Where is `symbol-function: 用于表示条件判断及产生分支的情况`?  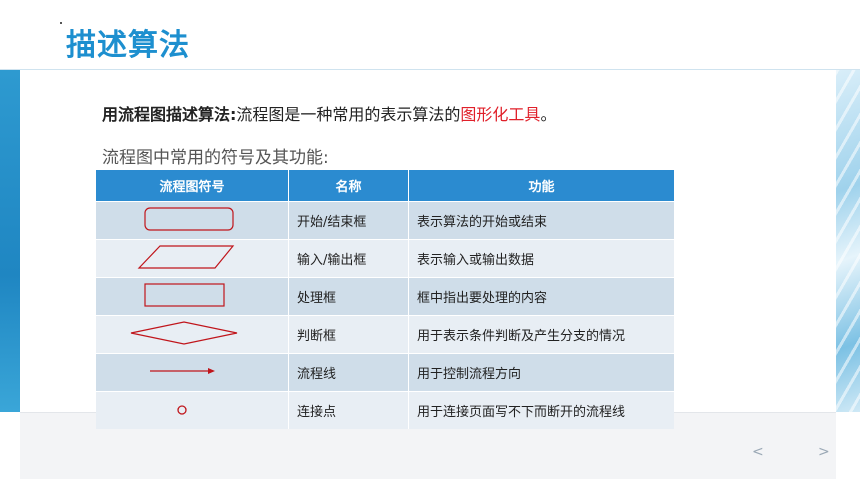 symbol-function: 用于表示条件判断及产生分支的情况 is located at coordinates (541, 334).